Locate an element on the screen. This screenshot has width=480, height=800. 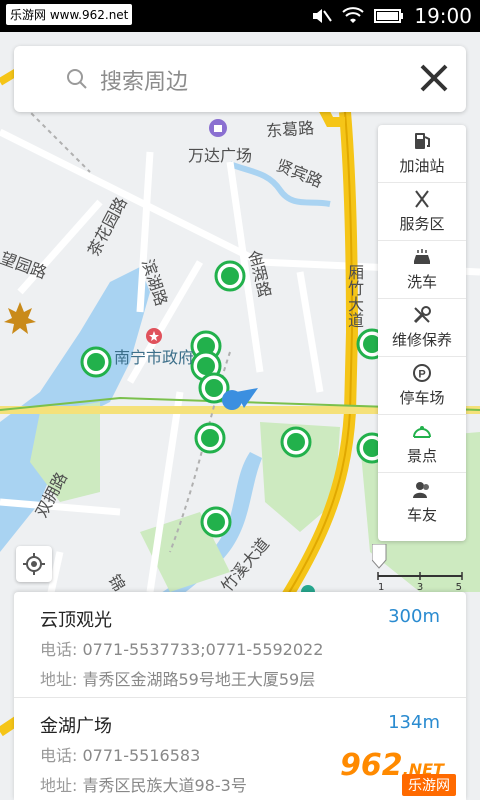
watermark: 乐游网 www.962.net is located at coordinates (69, 14).